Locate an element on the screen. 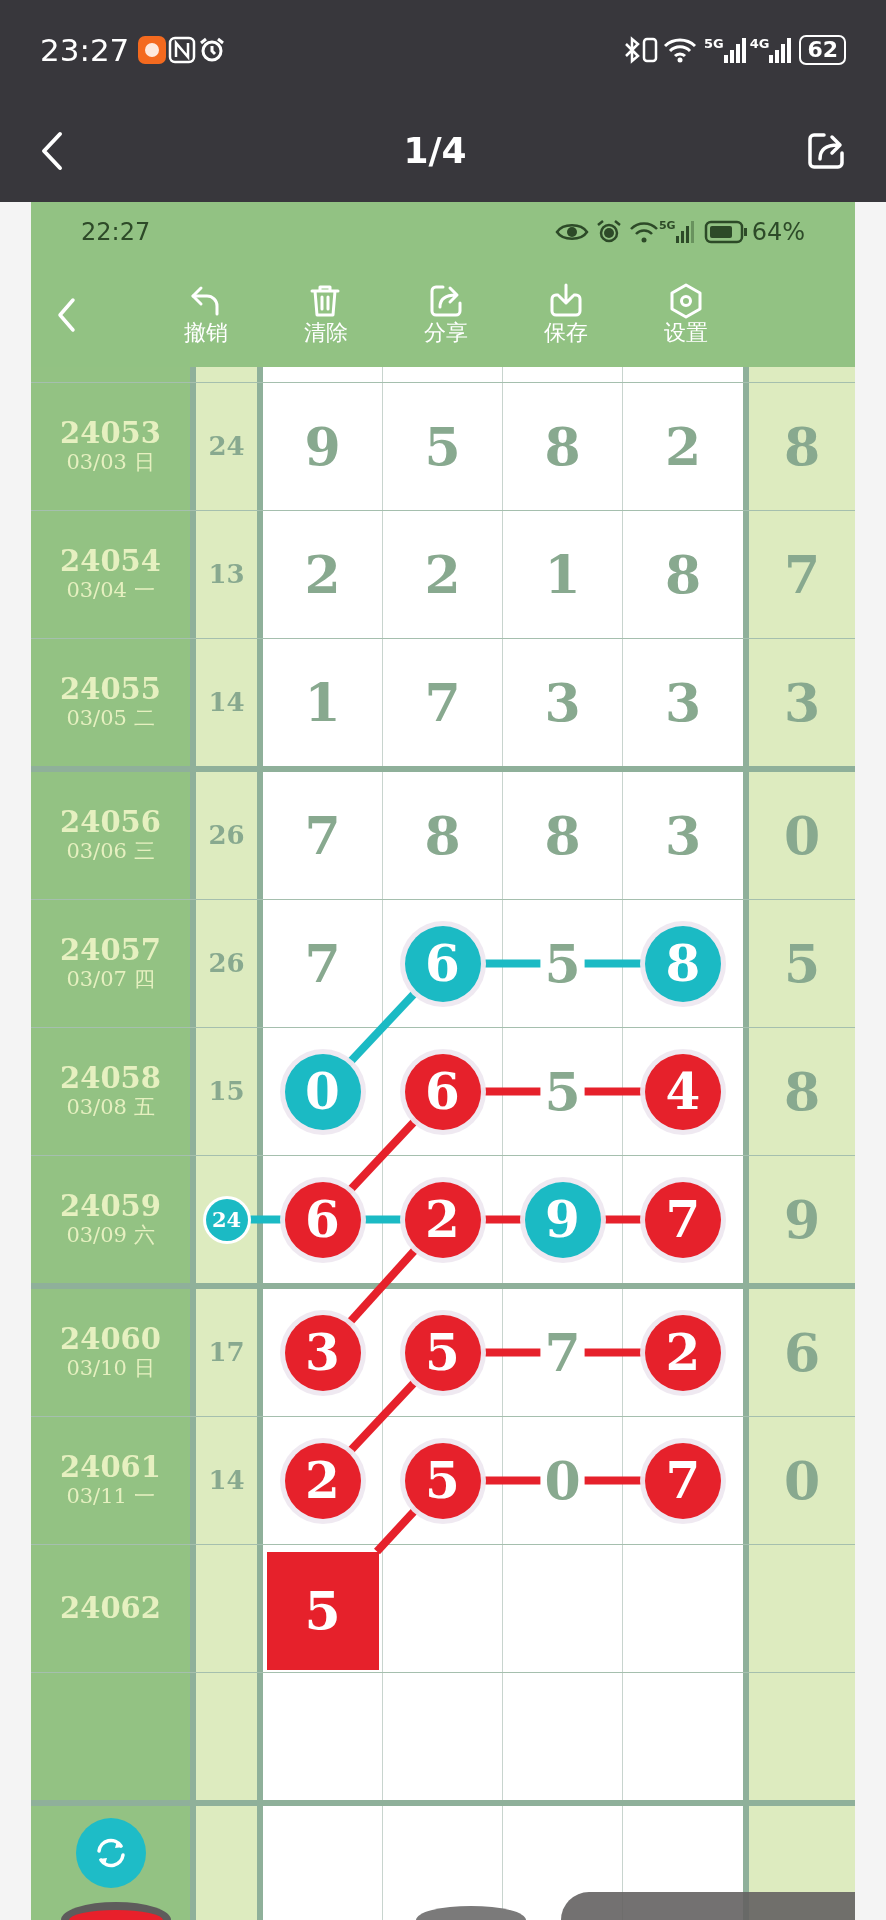 The height and width of the screenshot is (1920, 886). tail-digit: 6 is located at coordinates (802, 1352).